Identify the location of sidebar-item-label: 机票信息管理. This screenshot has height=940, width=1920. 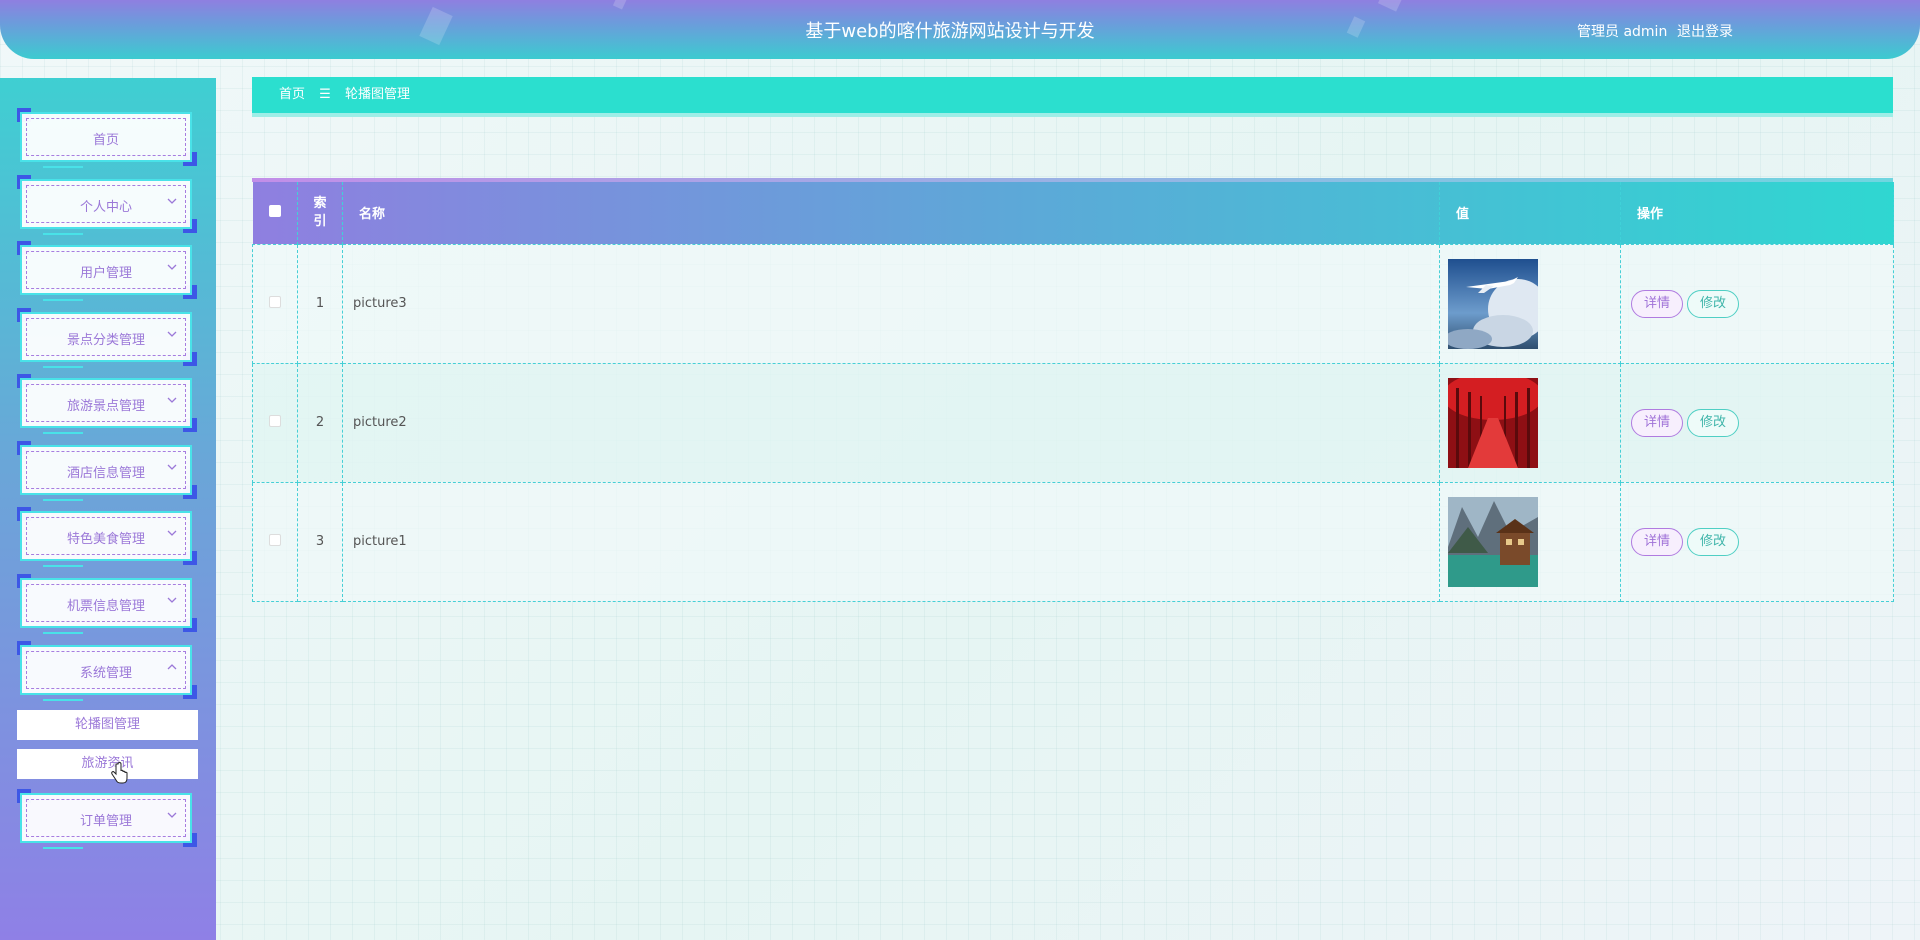
(105, 606).